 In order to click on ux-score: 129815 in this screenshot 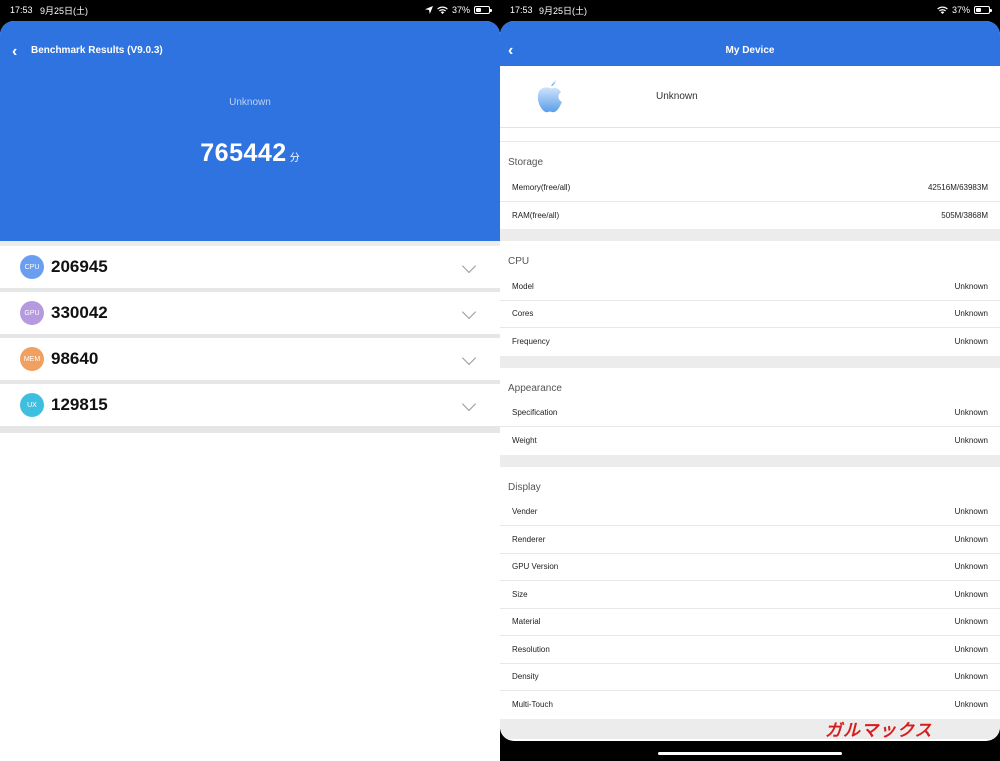, I will do `click(79, 404)`.